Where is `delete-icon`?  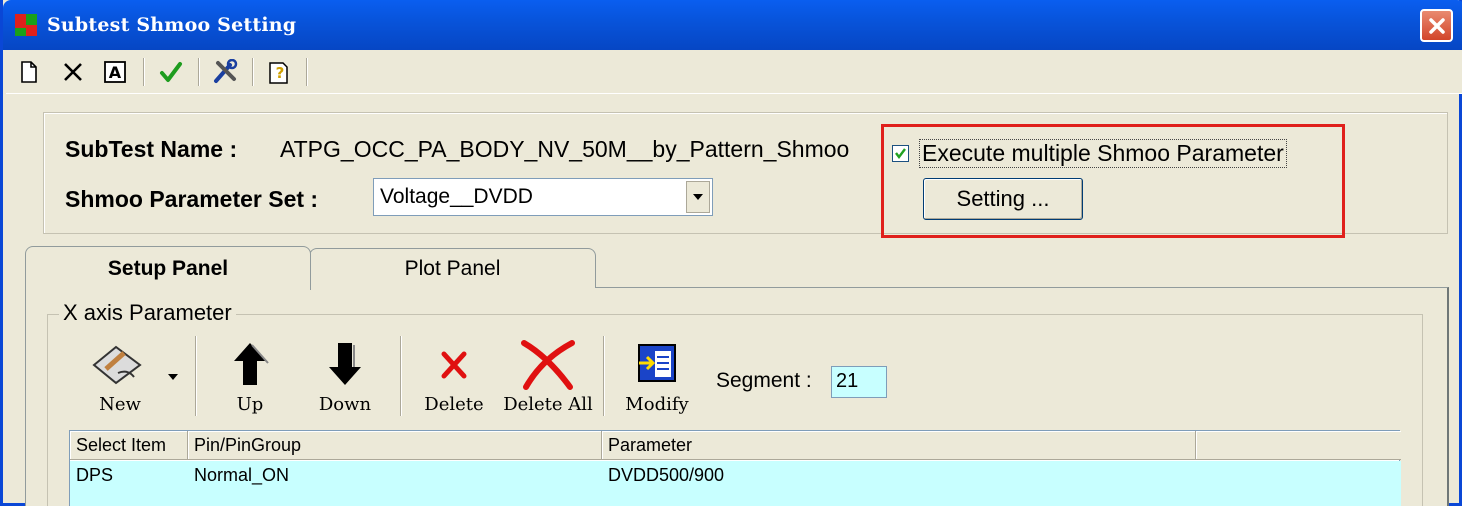
delete-icon is located at coordinates (73, 72).